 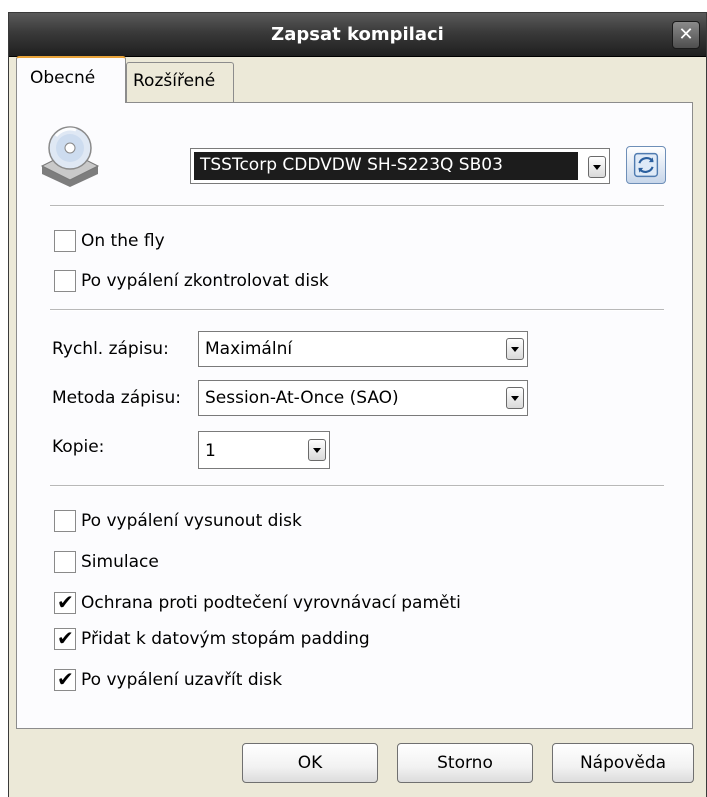 I want to click on checkbox-simulation: Simulace, so click(x=106, y=562).